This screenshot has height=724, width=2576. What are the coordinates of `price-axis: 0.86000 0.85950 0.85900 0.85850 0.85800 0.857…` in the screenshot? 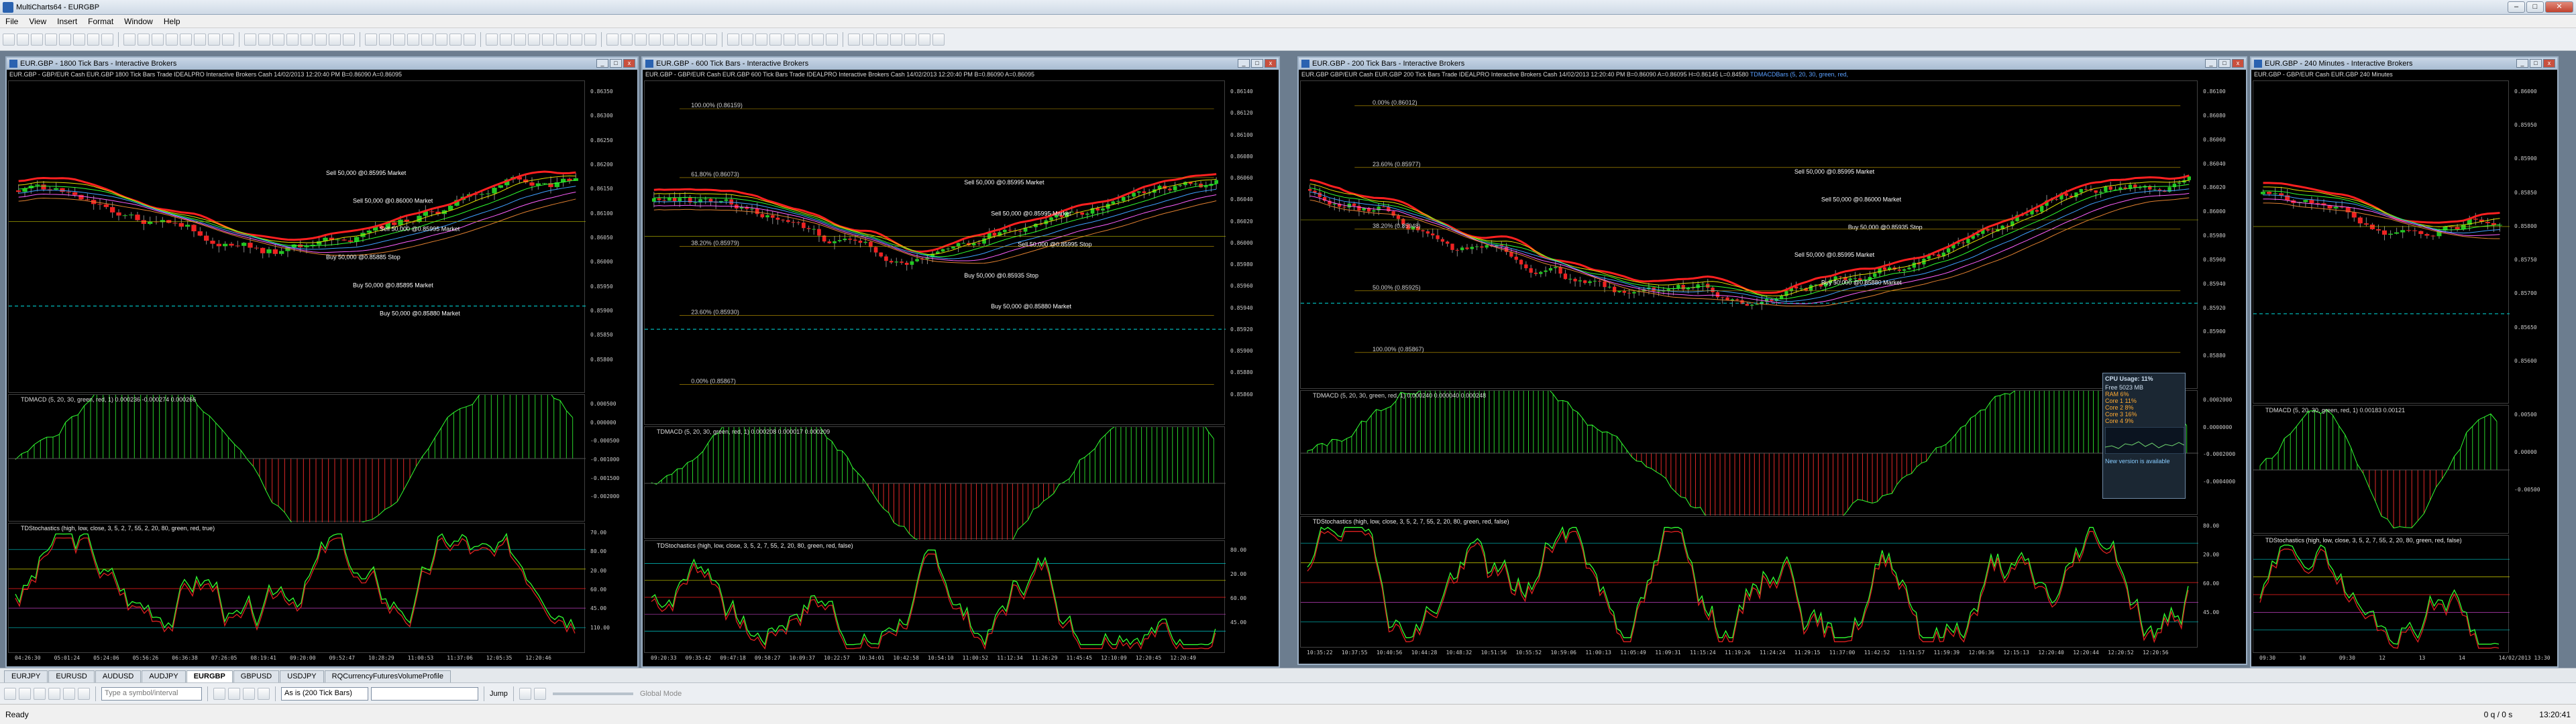 It's located at (2534, 242).